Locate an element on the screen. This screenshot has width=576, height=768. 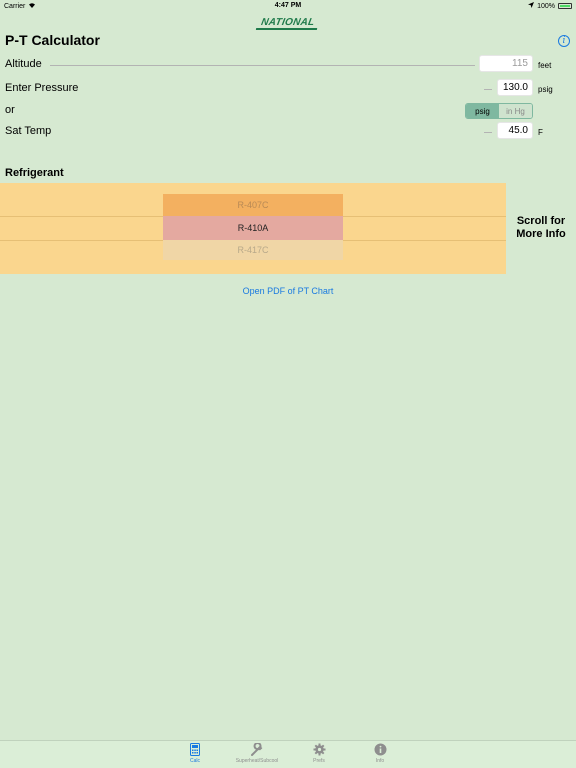
altitude-label: Altitude is located at coordinates (23, 64).